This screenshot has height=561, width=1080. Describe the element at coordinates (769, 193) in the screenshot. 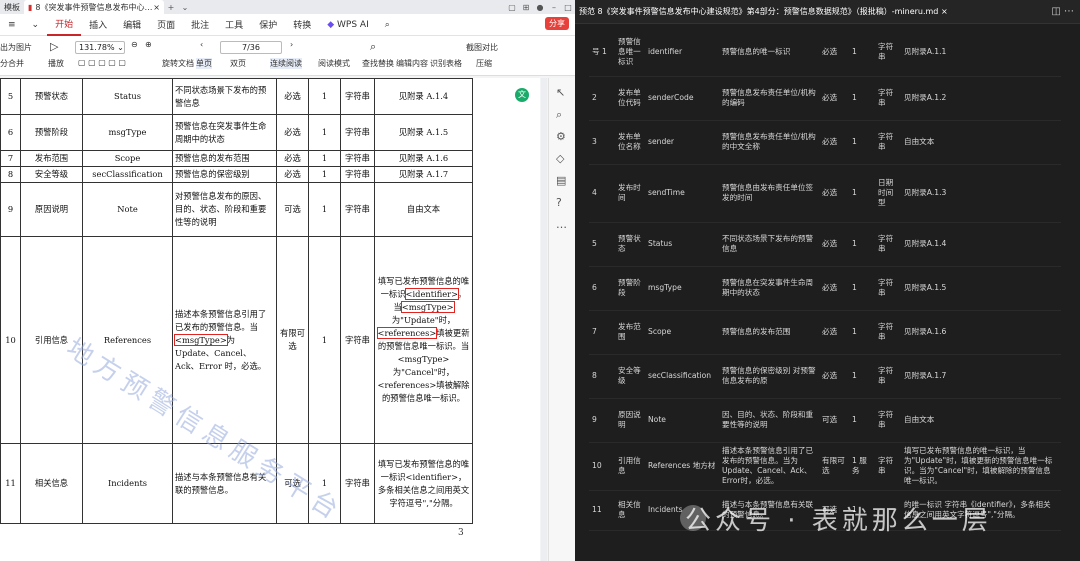

I see `md-cell-desc: 预警信息由发布责任单位签发的时间` at that location.